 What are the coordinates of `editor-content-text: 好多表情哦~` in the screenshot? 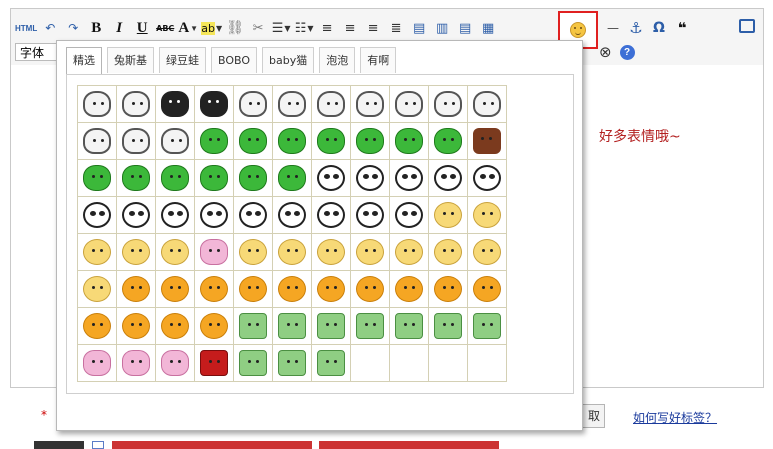 It's located at (640, 136).